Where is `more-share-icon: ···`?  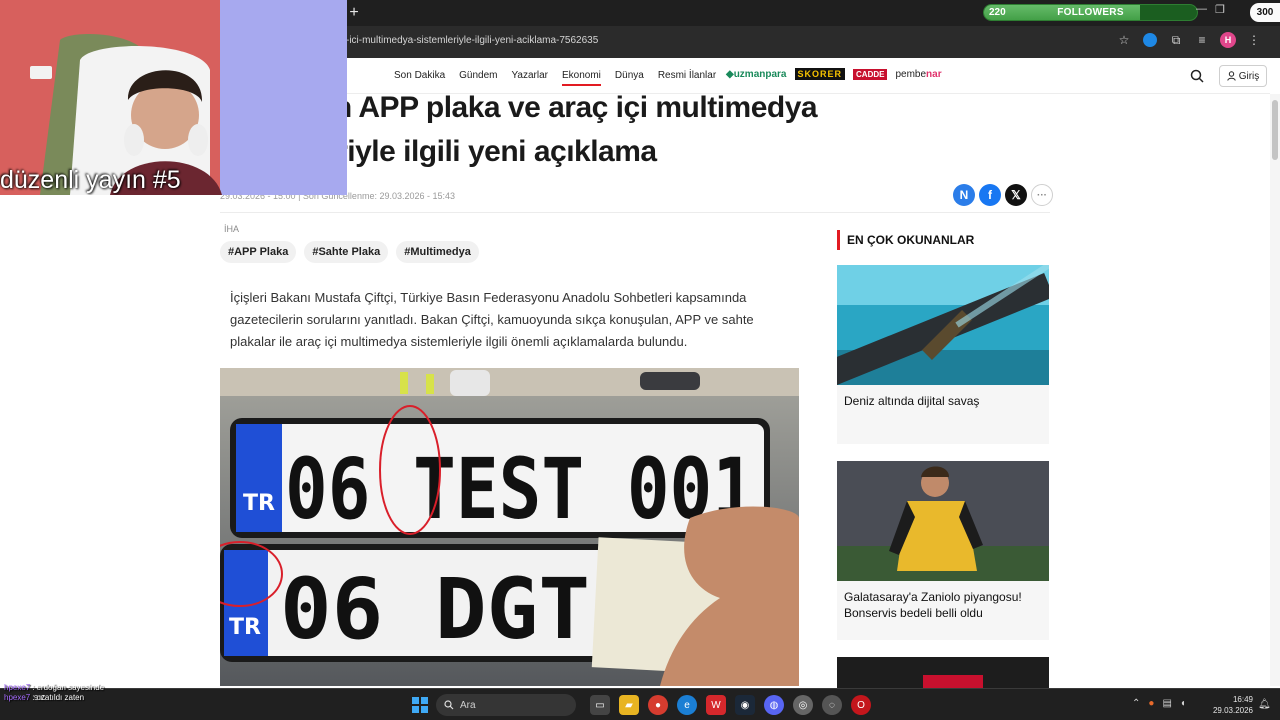 more-share-icon: ··· is located at coordinates (1042, 195).